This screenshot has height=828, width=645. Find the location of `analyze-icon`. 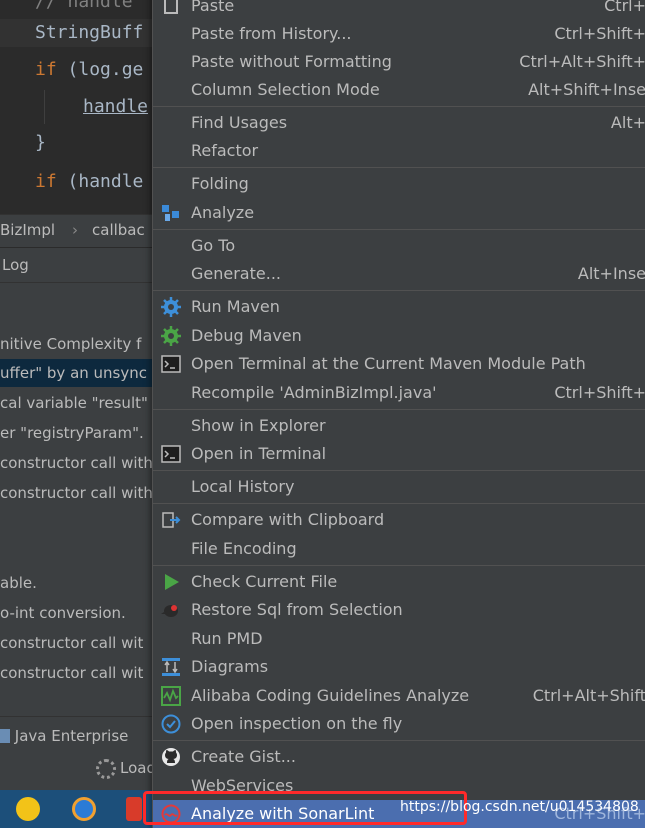

analyze-icon is located at coordinates (170, 213).